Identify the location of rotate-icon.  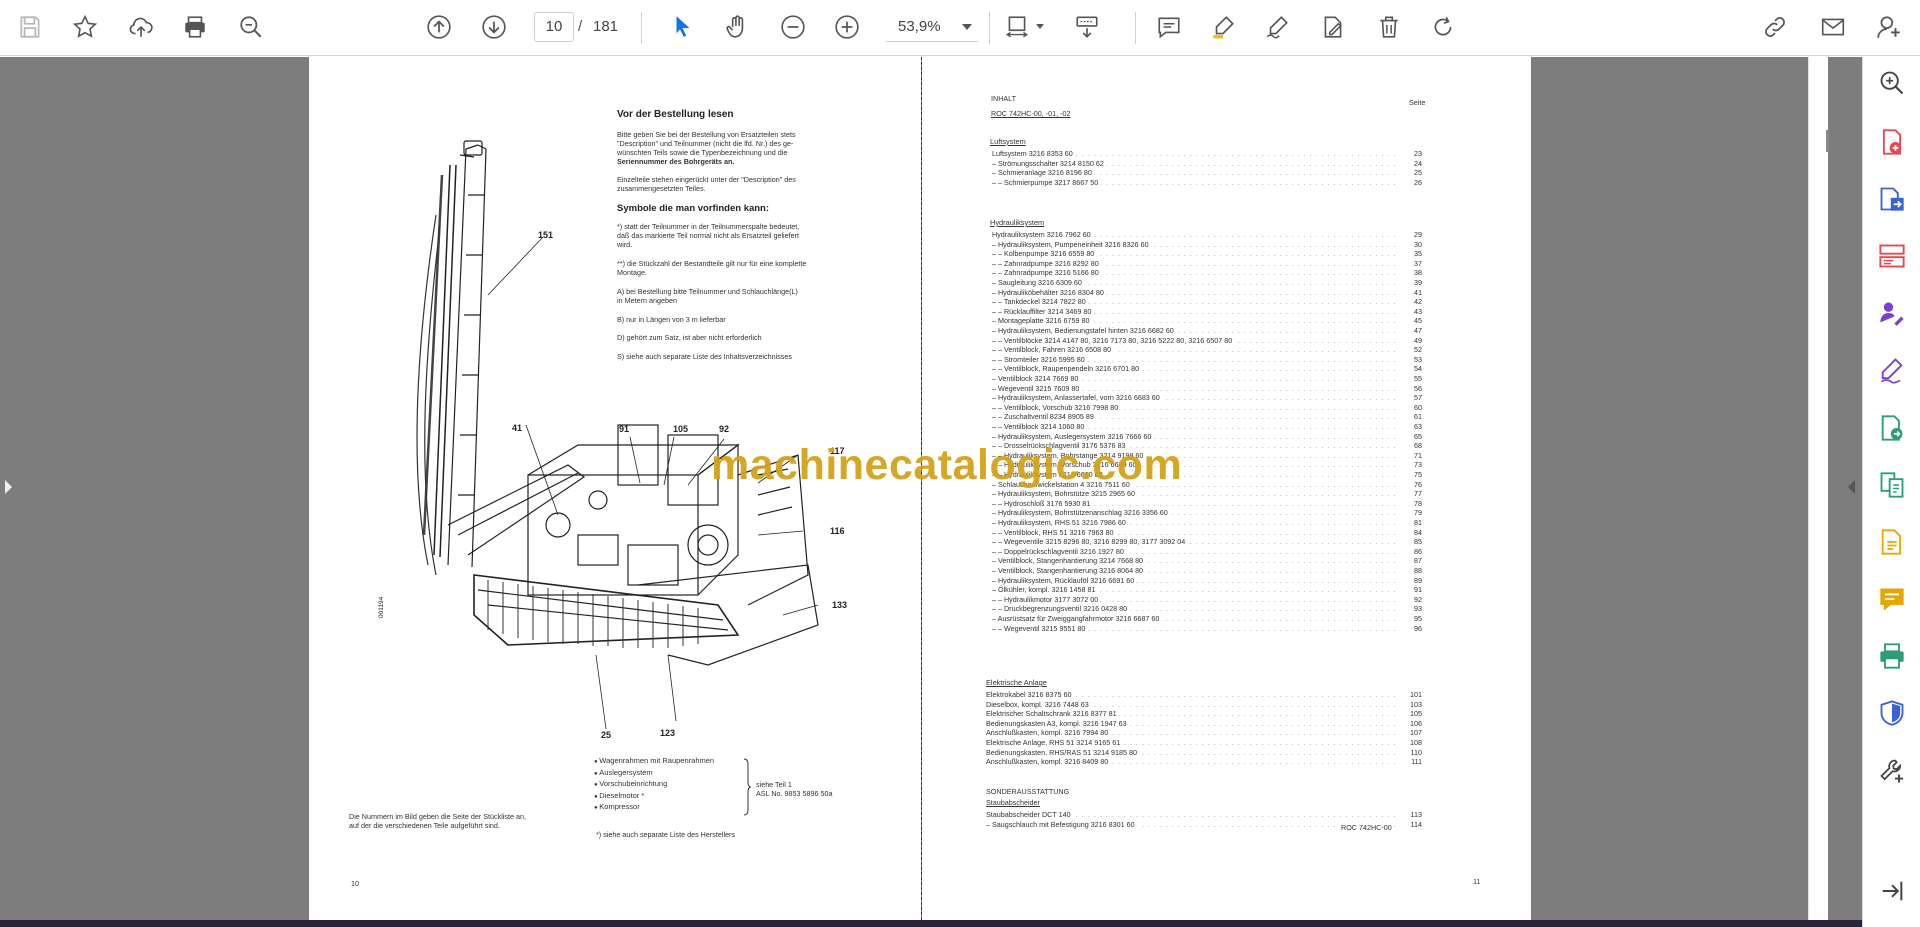
(1443, 27).